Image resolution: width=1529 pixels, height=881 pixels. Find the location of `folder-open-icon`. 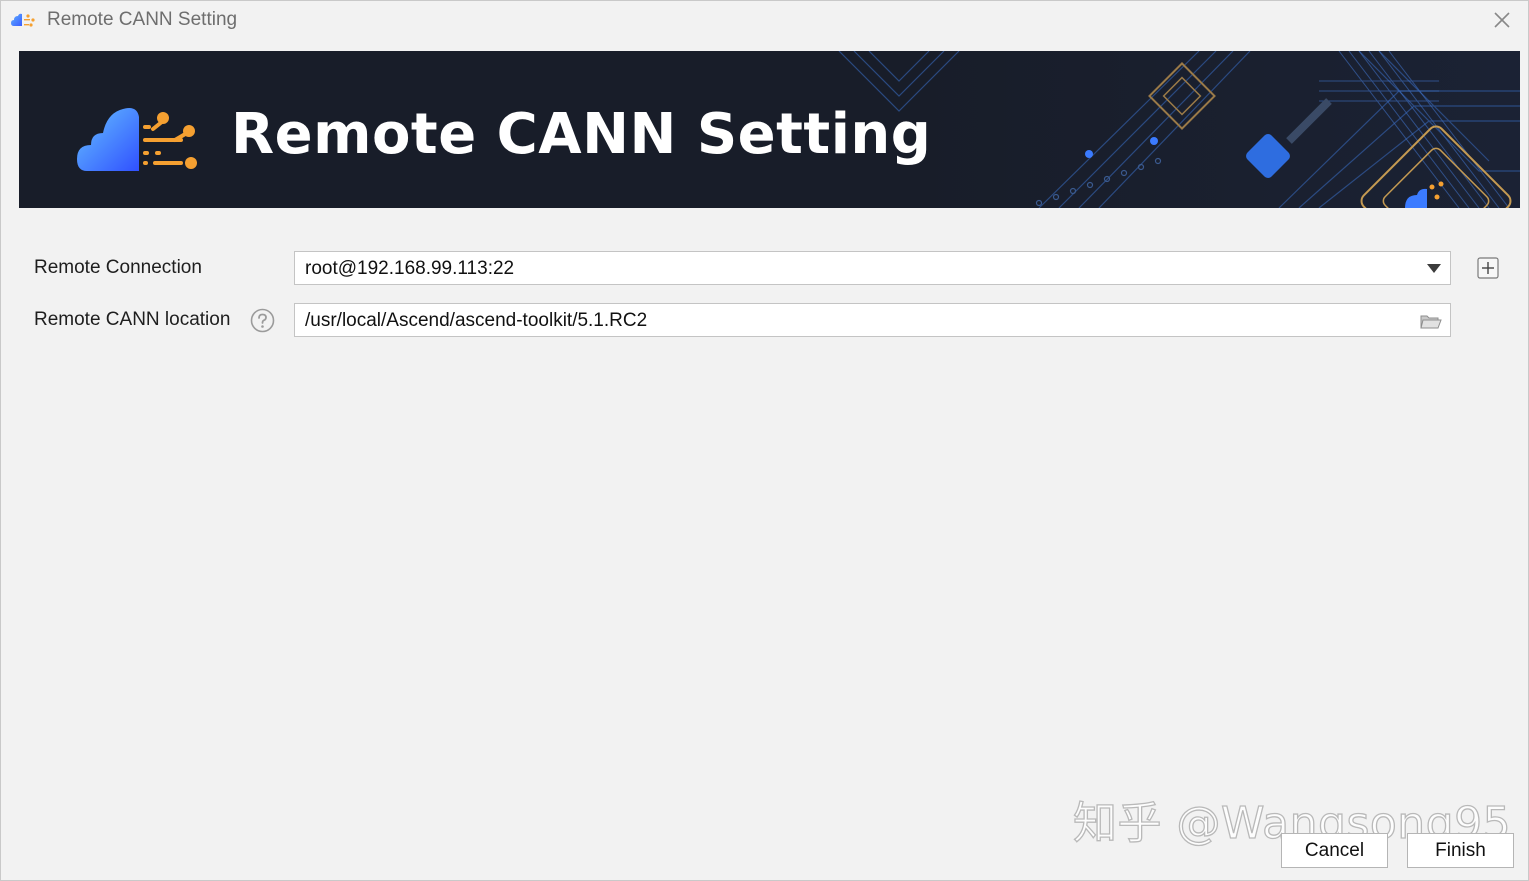

folder-open-icon is located at coordinates (1431, 321).